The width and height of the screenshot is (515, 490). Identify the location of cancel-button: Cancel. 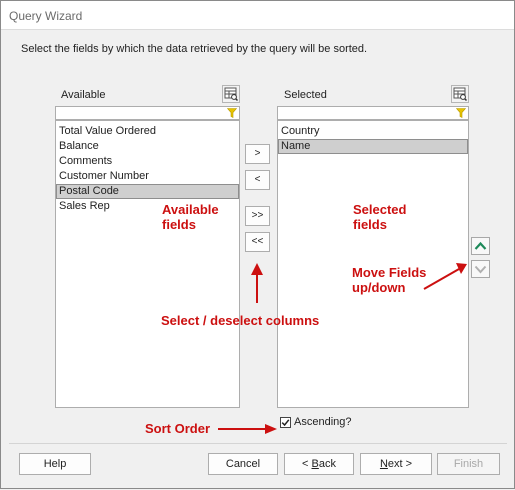
(243, 464).